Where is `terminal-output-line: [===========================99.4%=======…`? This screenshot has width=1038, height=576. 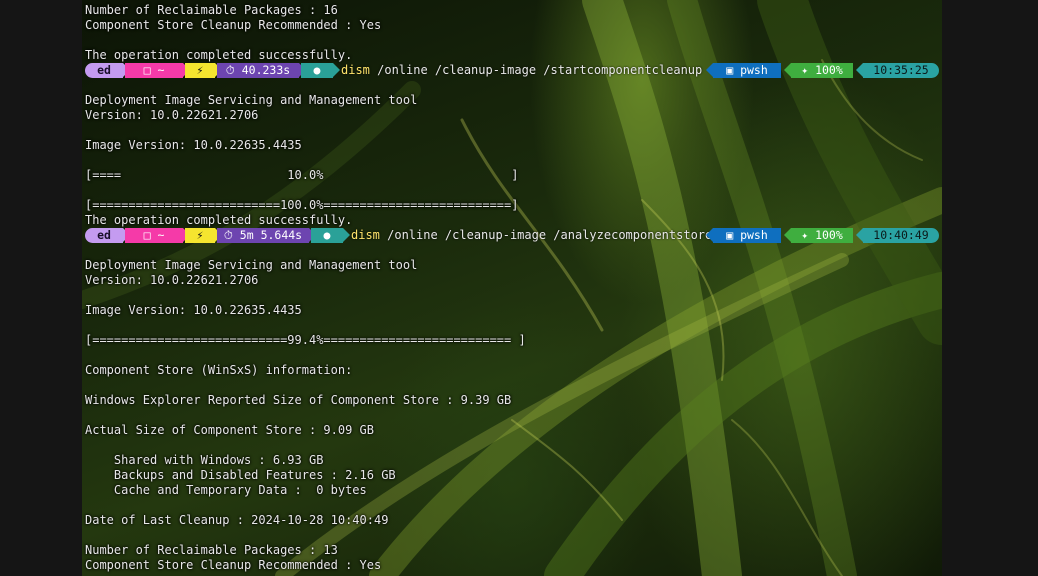
terminal-output-line: [===========================99.4%=======… is located at coordinates (305, 340).